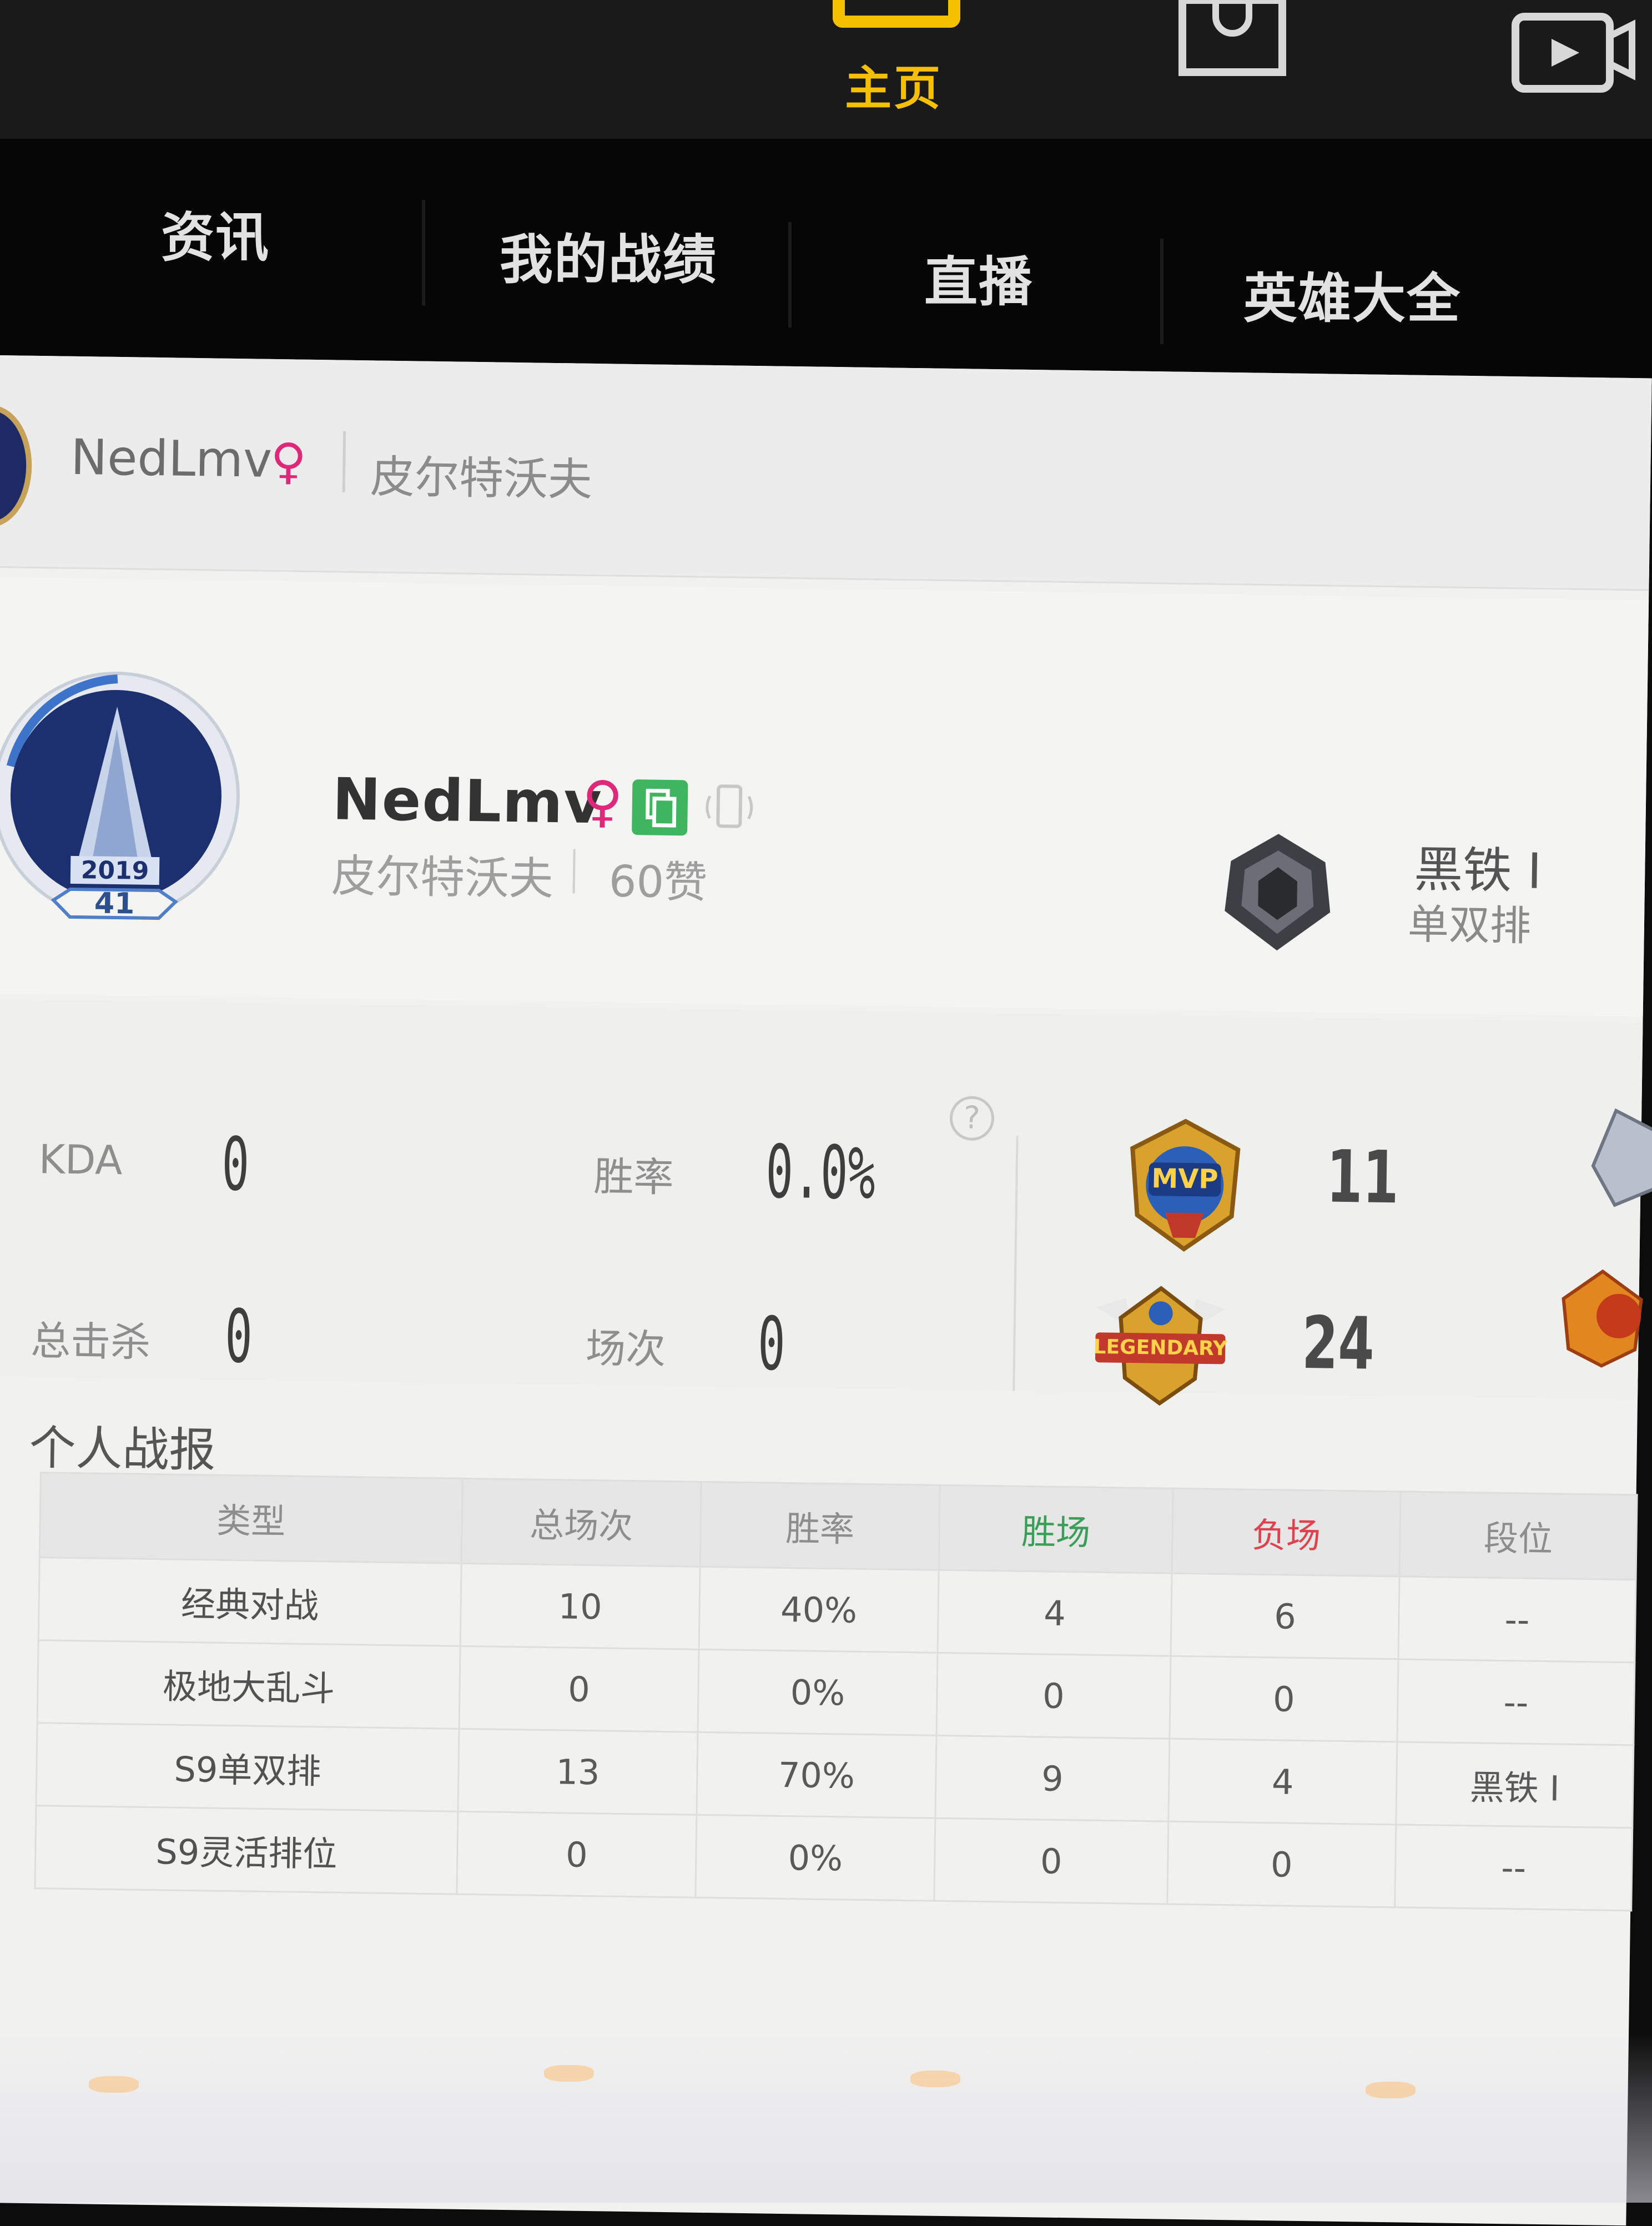  What do you see at coordinates (1055, 1613) in the screenshot?
I see `cell-wins: 4` at bounding box center [1055, 1613].